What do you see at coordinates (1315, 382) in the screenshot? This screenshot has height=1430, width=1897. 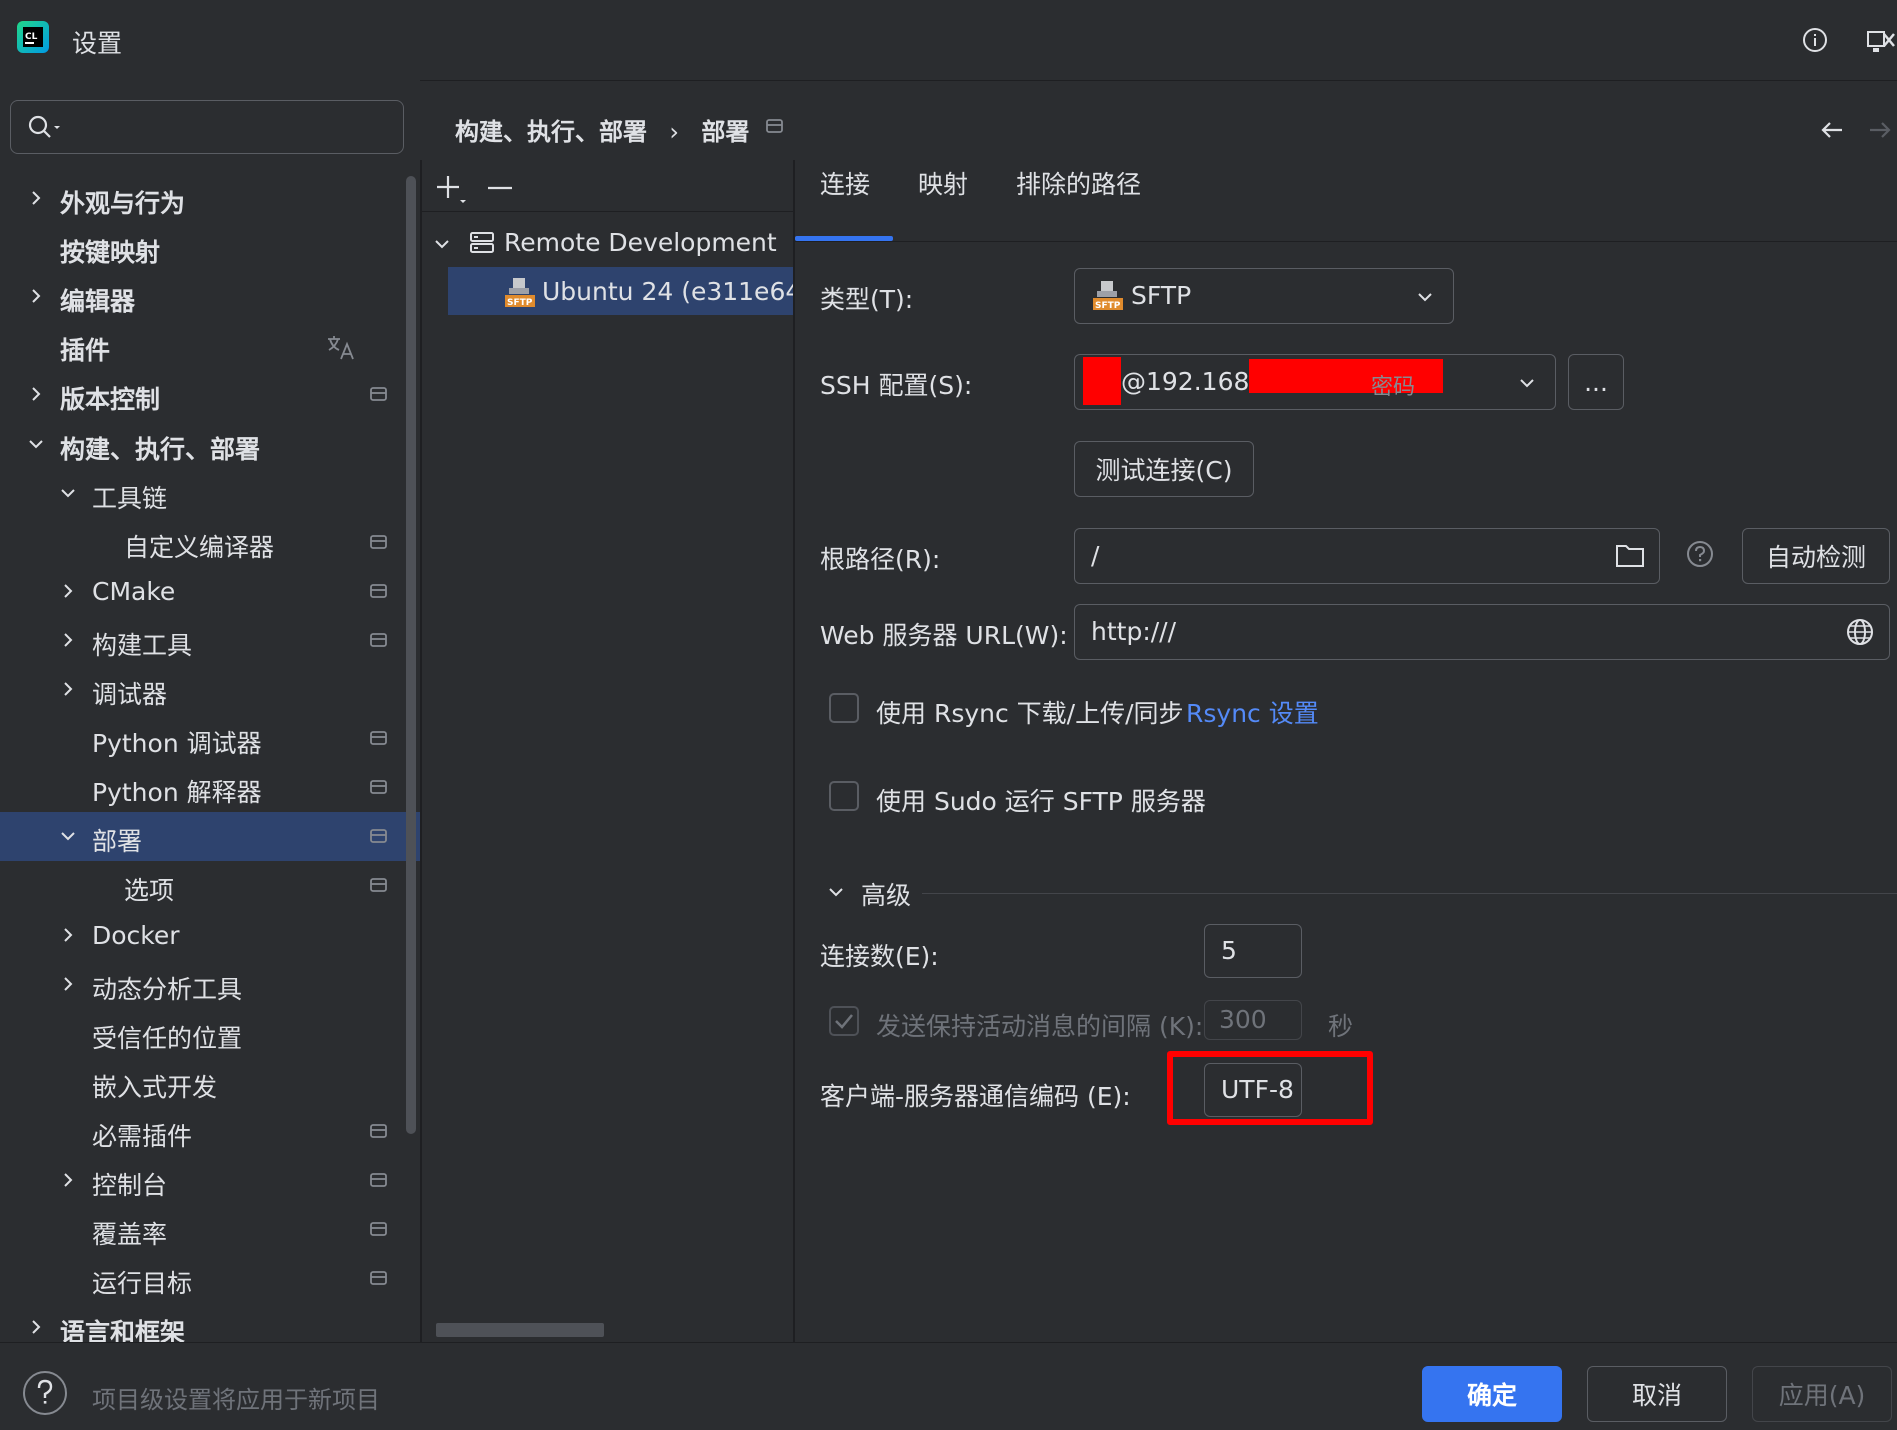 I see `ssh-config-select: @192.168.1 密码` at bounding box center [1315, 382].